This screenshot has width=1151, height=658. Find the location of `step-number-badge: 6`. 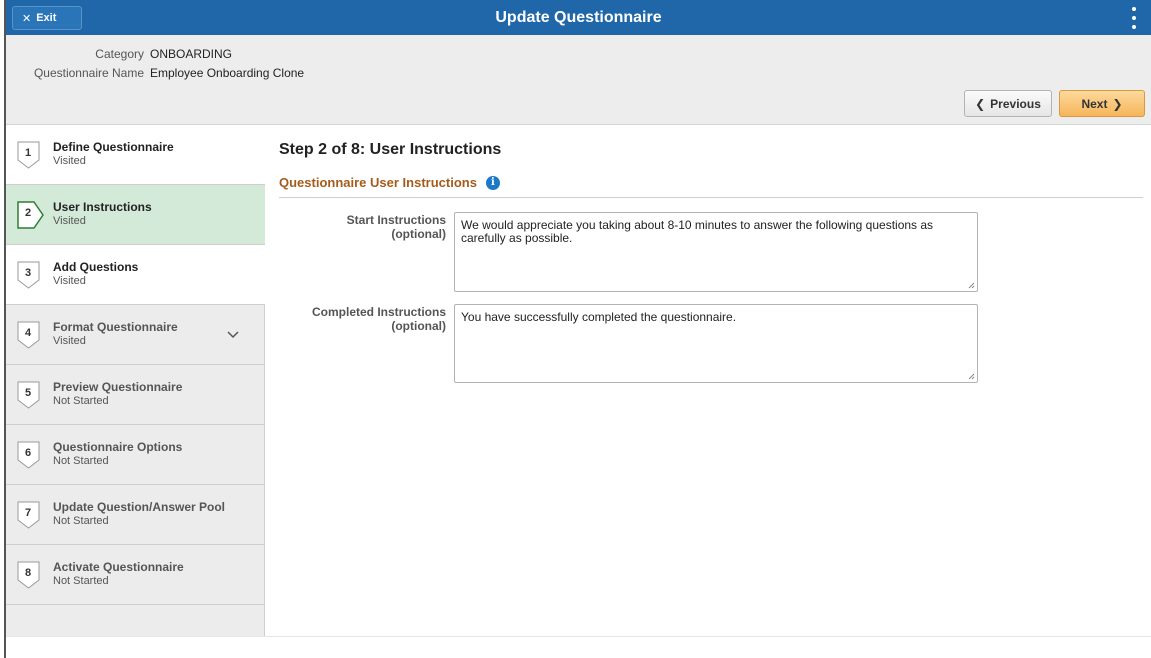

step-number-badge: 6 is located at coordinates (29, 455).